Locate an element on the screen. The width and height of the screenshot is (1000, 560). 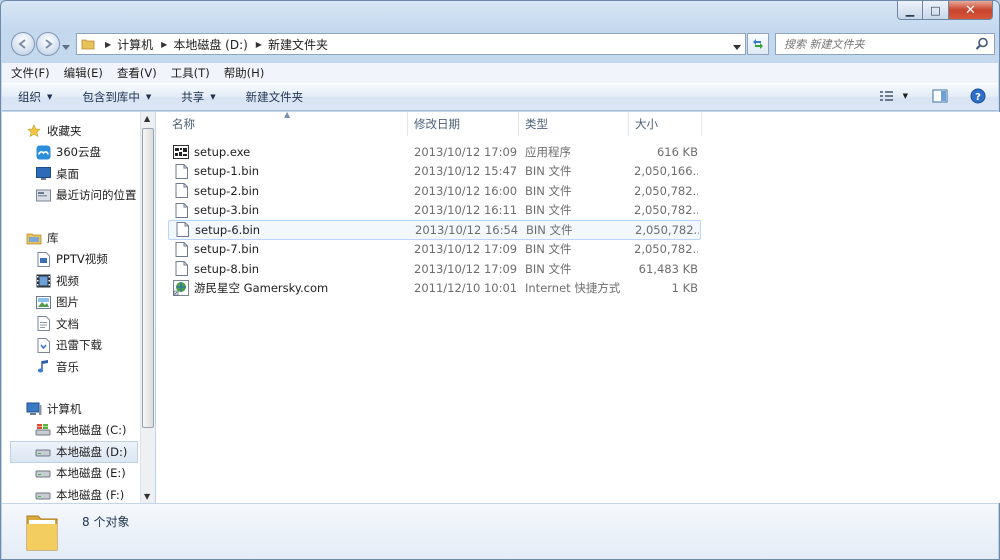
column-header-type: 类型 is located at coordinates (574, 124).